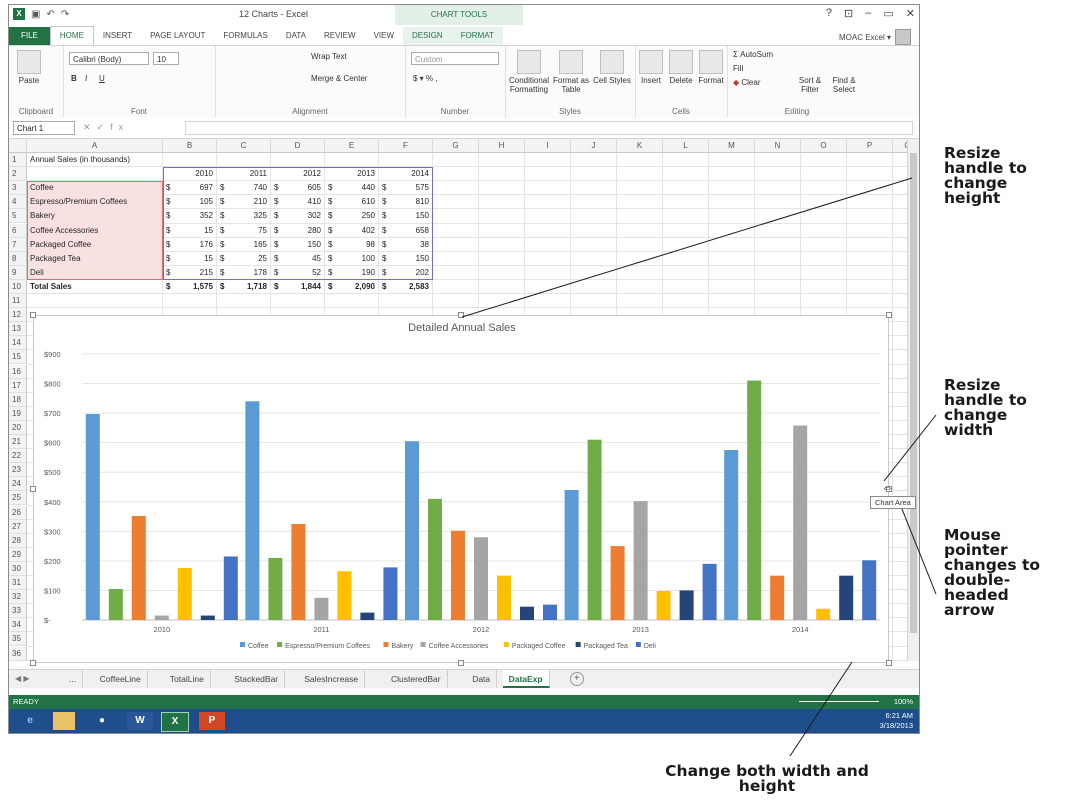 This screenshot has height=803, width=1066. I want to click on width-leader-line, so click(910, 448).